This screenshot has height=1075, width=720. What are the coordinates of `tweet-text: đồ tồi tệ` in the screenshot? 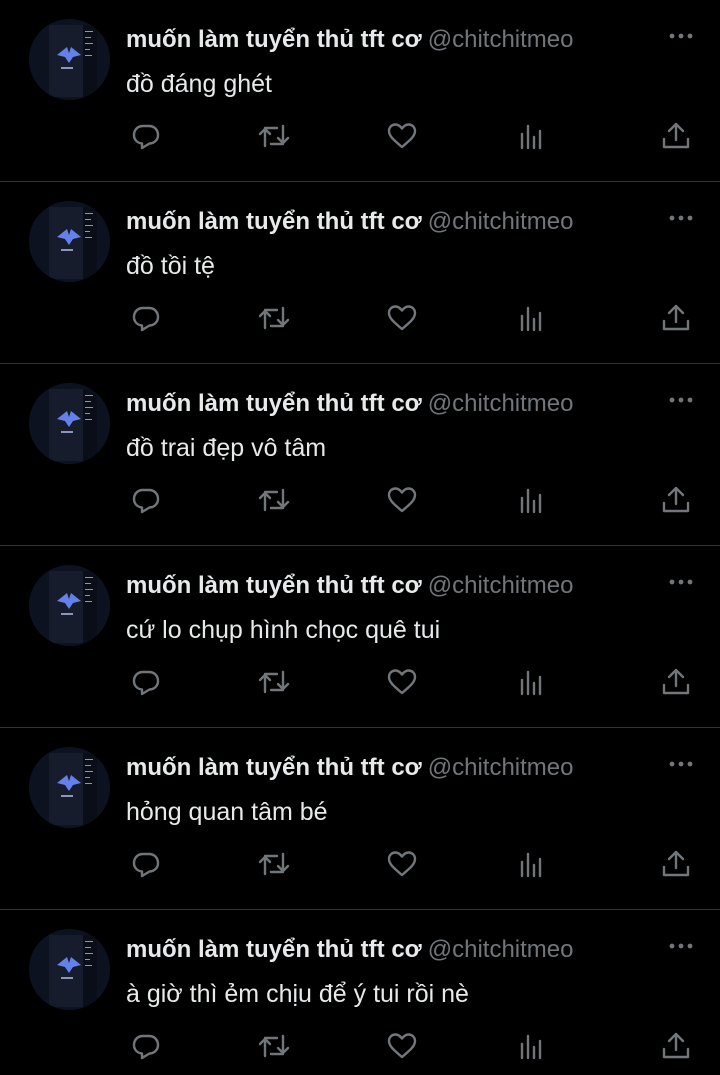 It's located at (170, 266).